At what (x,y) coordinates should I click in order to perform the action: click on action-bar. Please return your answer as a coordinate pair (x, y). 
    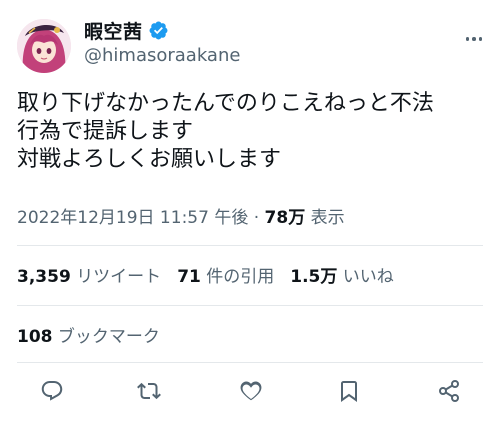
    Looking at the image, I should click on (250, 391).